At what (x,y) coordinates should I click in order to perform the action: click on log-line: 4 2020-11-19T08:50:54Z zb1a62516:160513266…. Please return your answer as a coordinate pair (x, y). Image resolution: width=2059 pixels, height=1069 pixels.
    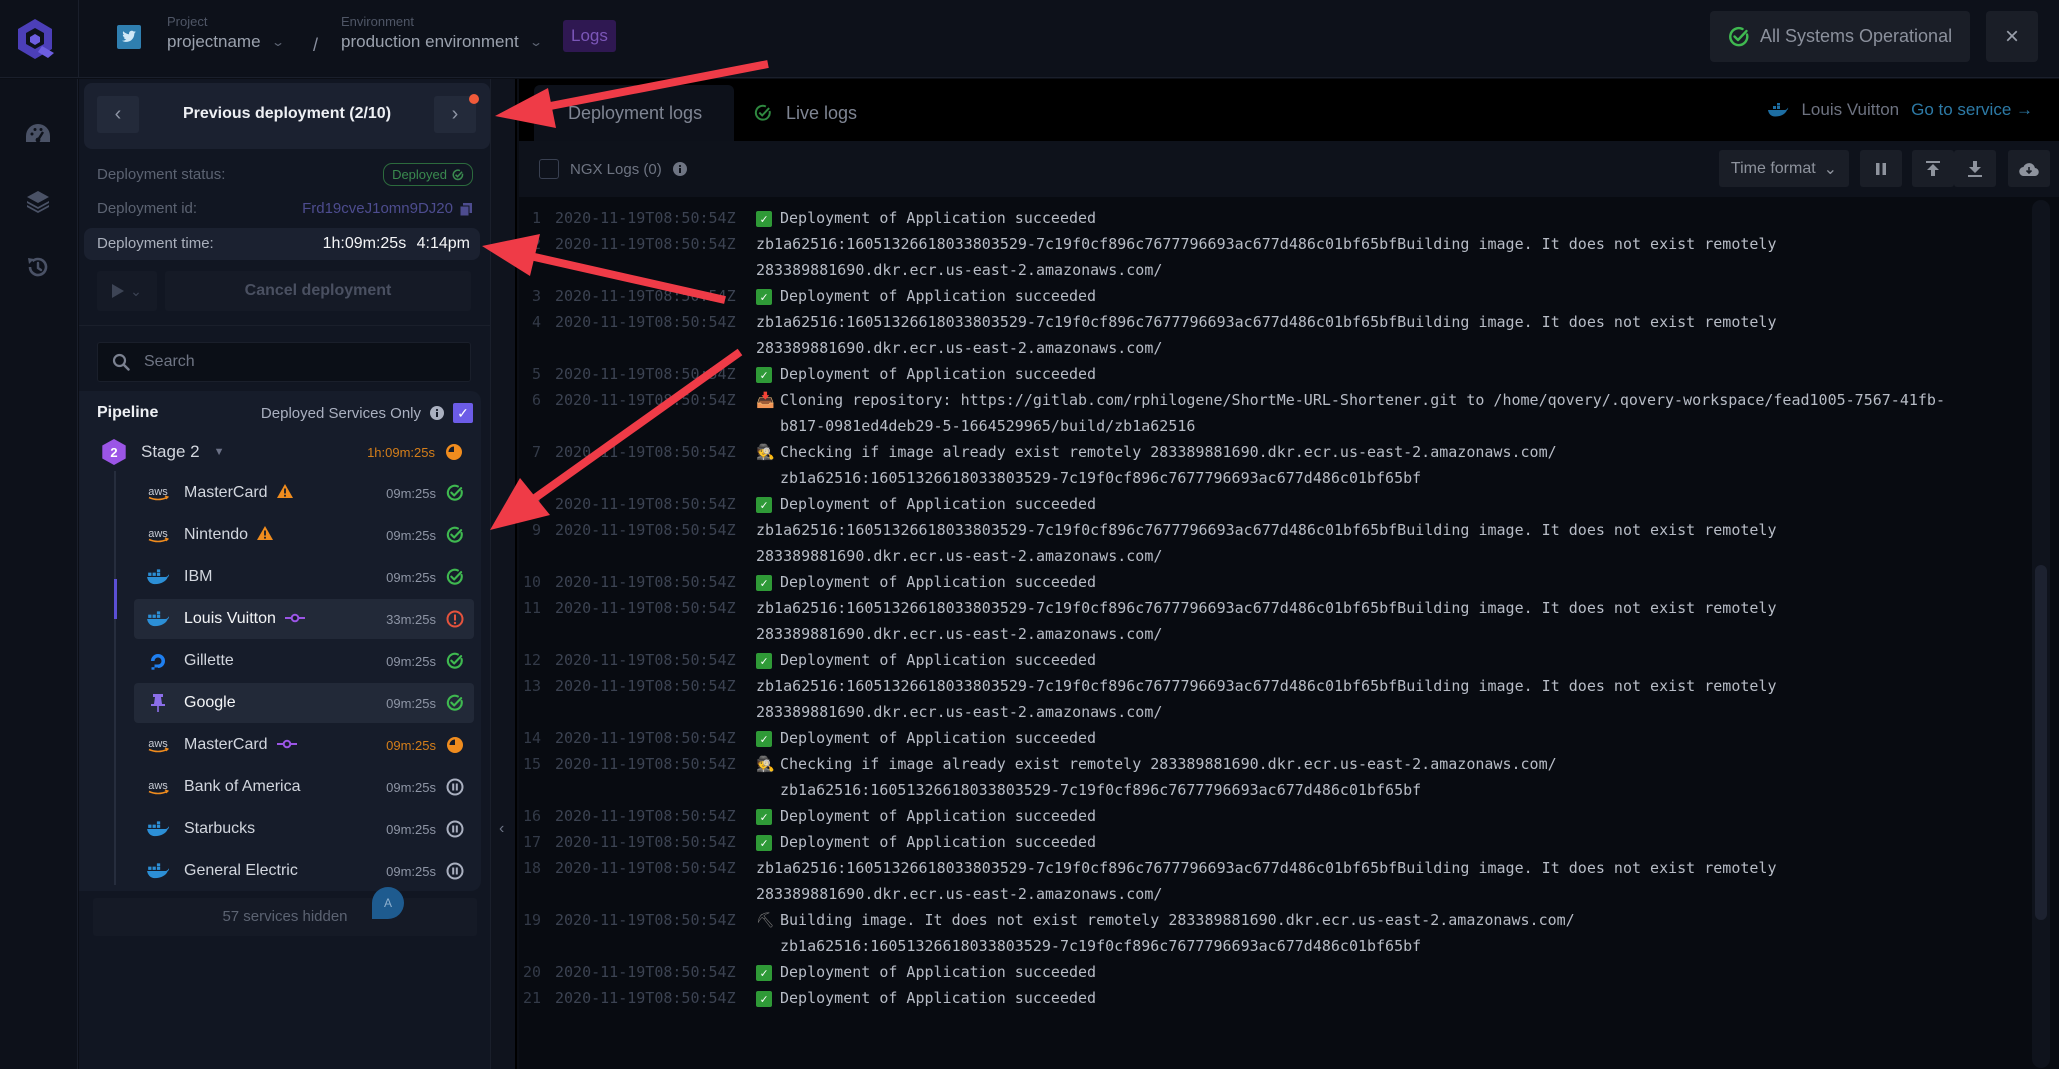
    Looking at the image, I should click on (1291, 335).